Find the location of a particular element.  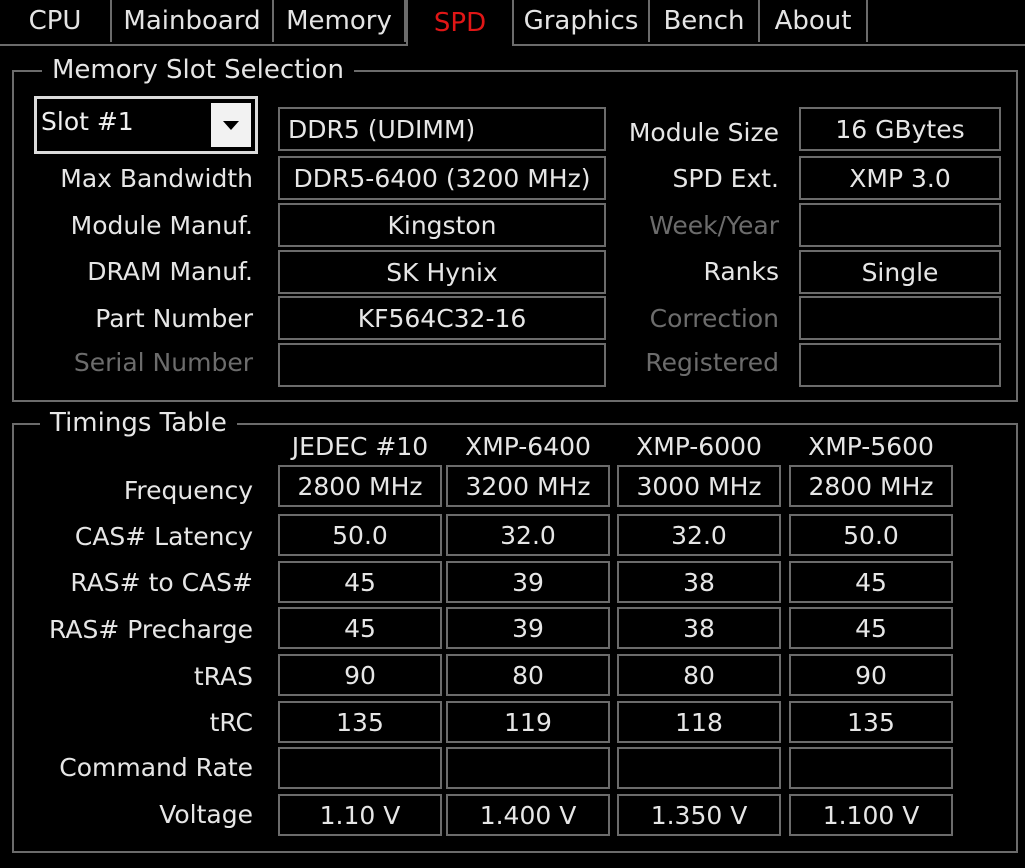

registered-label: Registered is located at coordinates (712, 362).